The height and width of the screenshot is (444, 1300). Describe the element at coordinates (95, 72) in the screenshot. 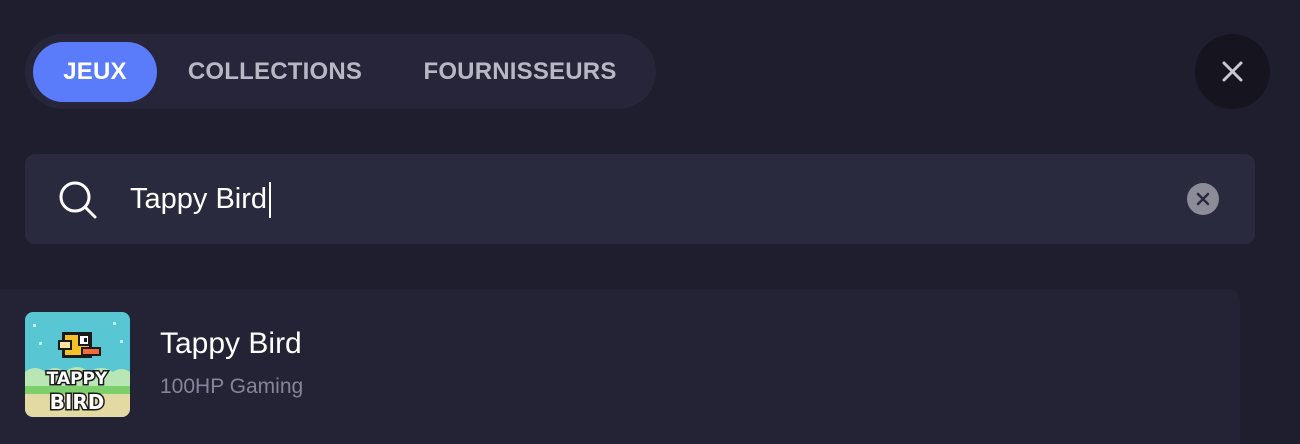

I see `tab-jeux: JEUX` at that location.